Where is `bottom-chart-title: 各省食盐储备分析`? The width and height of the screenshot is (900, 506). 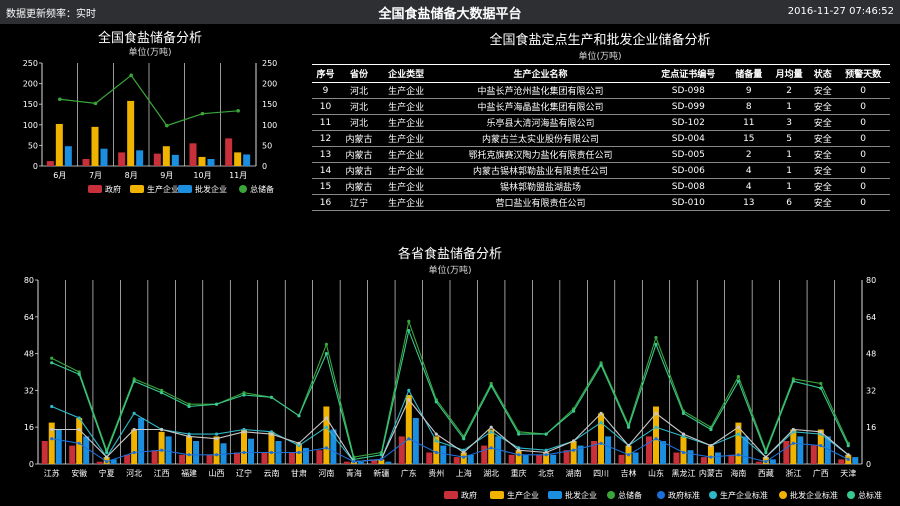 bottom-chart-title: 各省食盐储备分析 is located at coordinates (449, 254).